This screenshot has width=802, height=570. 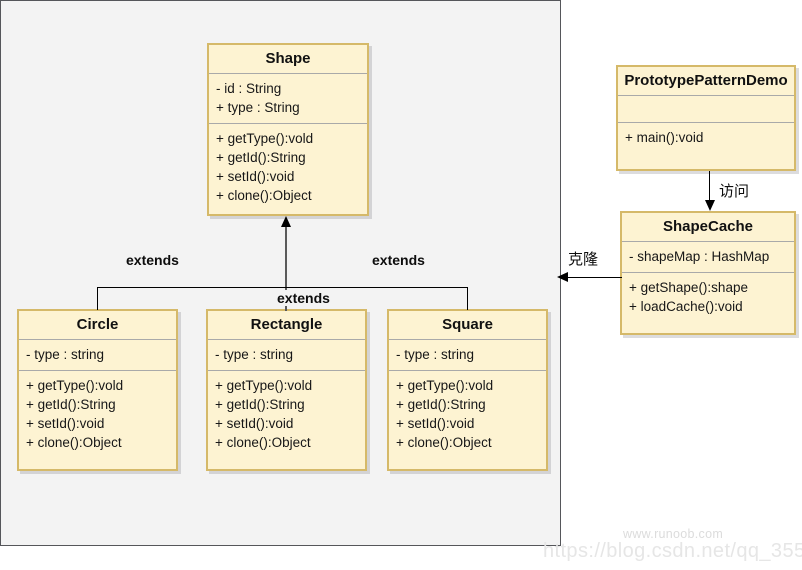 I want to click on method-row: + getShape():shape, so click(x=688, y=287).